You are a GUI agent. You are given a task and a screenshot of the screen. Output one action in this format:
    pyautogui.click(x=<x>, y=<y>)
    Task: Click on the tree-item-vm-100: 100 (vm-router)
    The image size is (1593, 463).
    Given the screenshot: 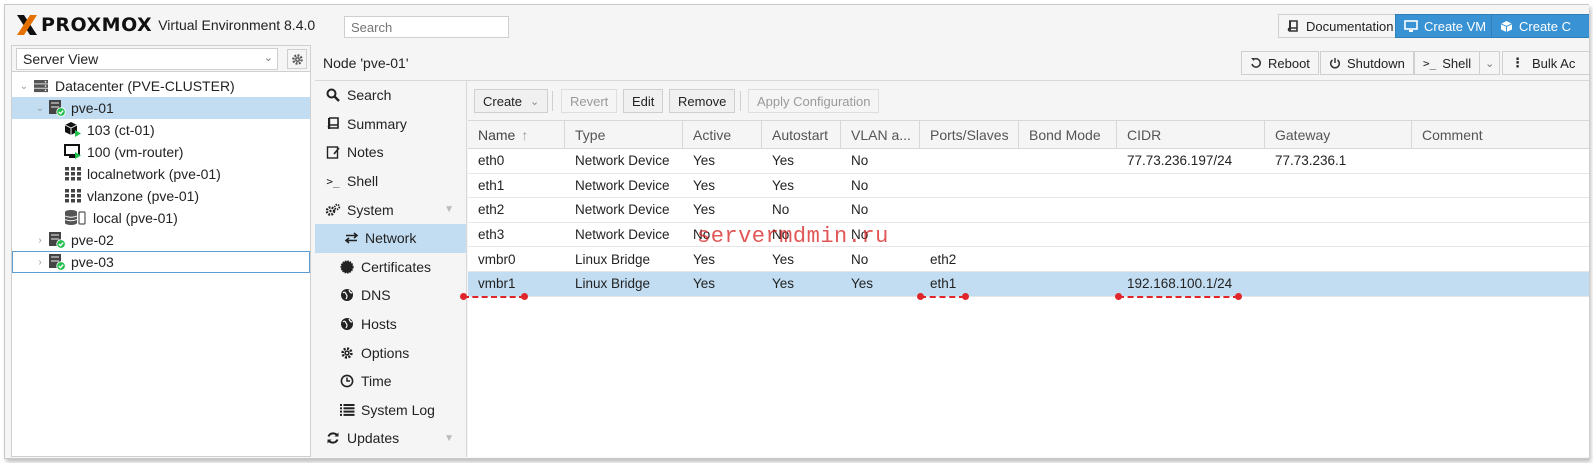 What is the action you would take?
    pyautogui.click(x=161, y=152)
    